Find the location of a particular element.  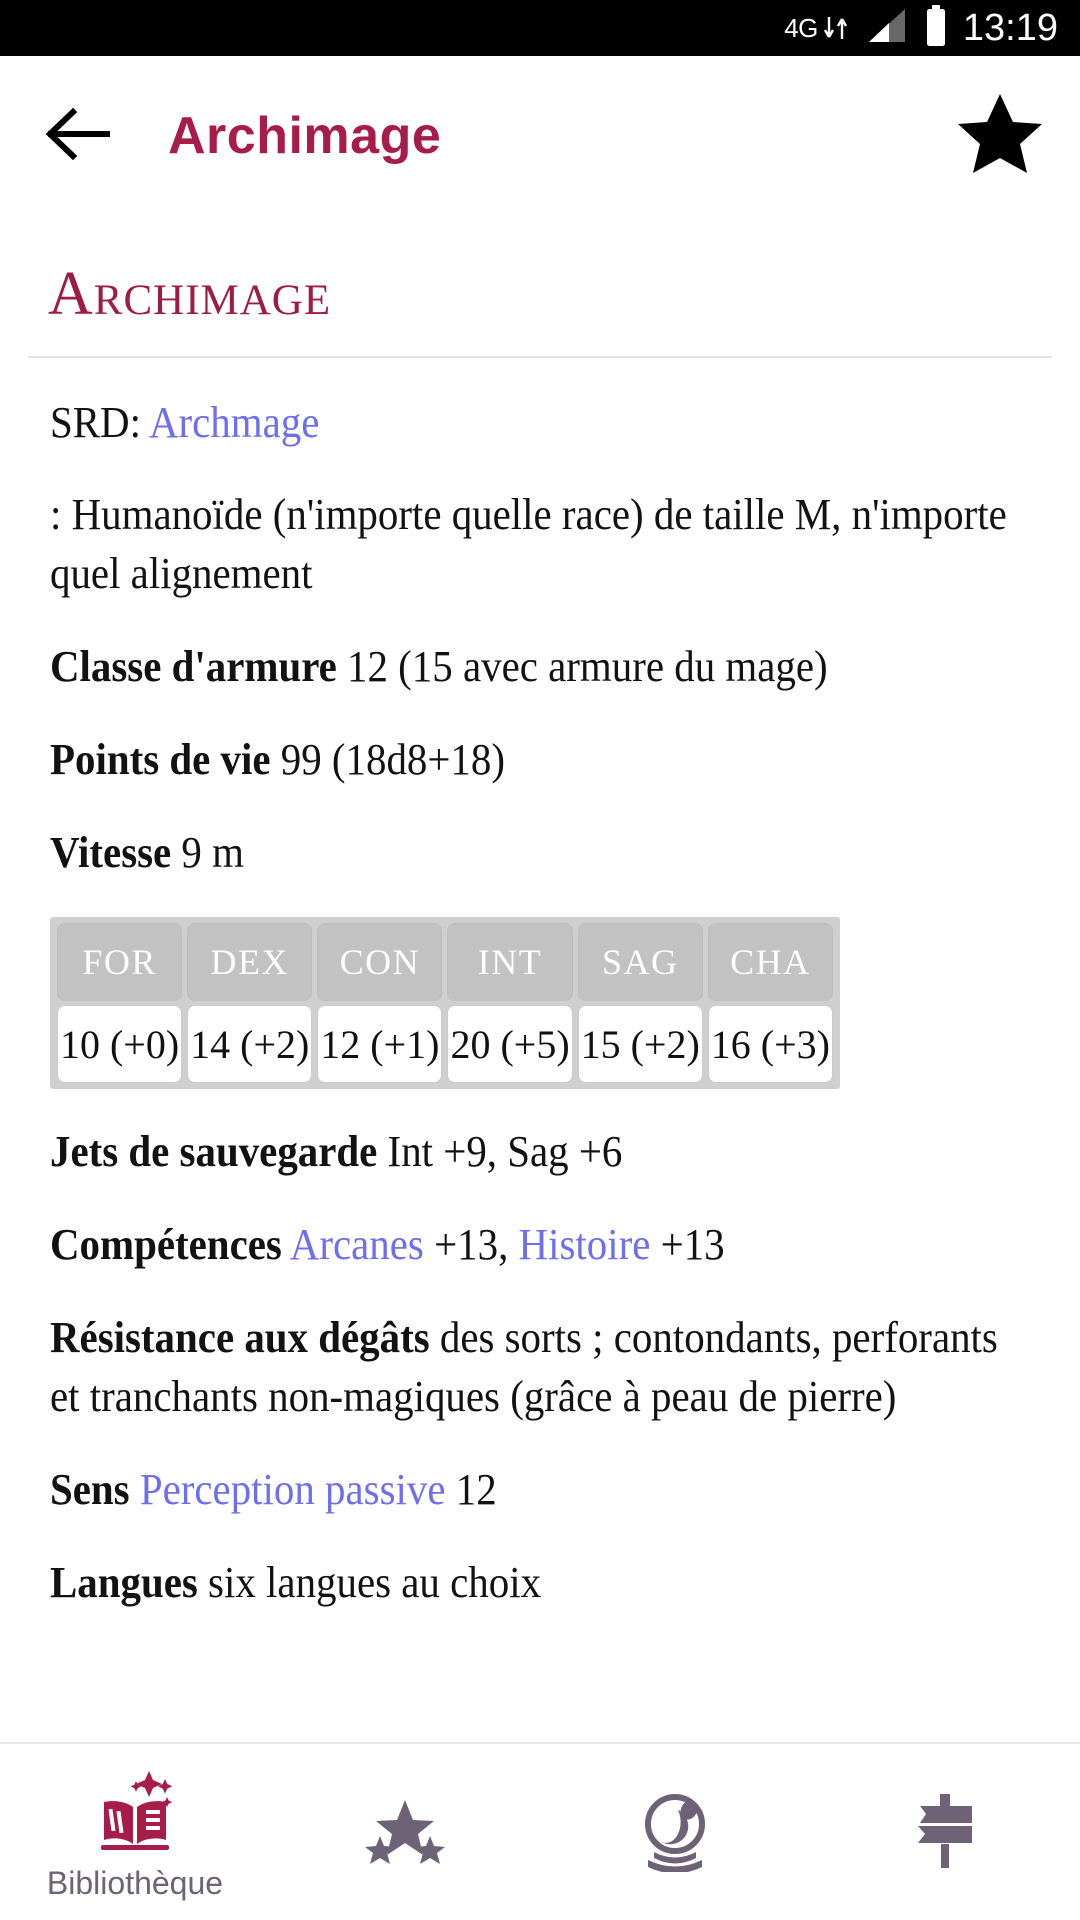

bottom-navigation: Bibliothèque is located at coordinates (540, 1831).